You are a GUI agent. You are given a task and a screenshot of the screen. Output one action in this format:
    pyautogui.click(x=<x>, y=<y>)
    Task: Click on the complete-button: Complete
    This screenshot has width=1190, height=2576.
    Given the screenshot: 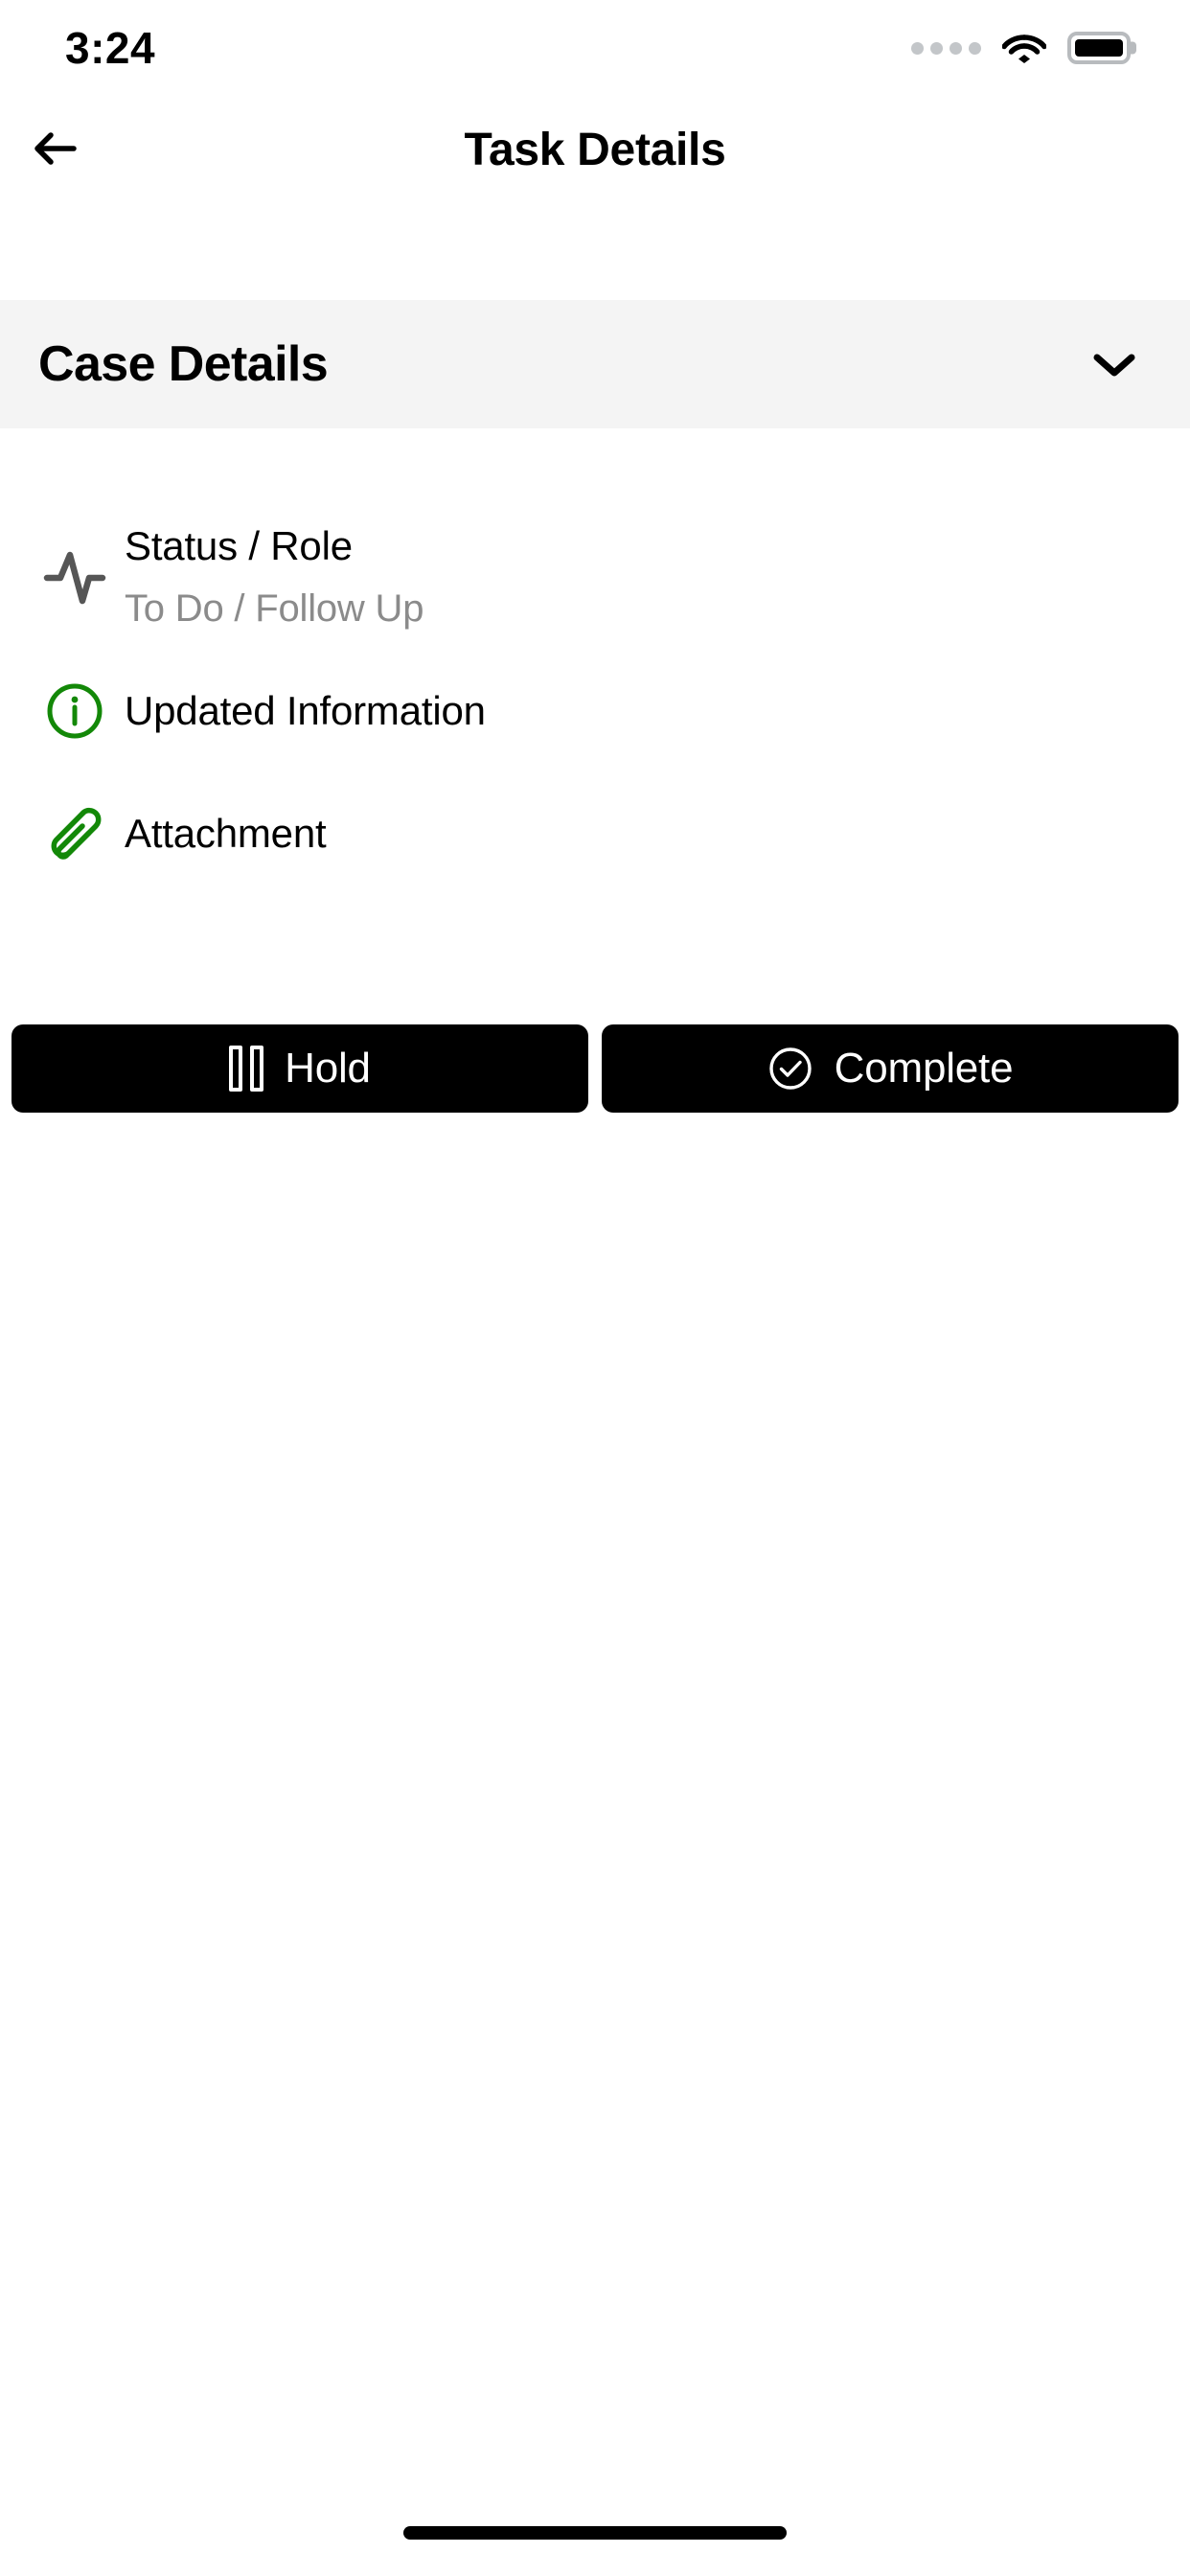 What is the action you would take?
    pyautogui.click(x=890, y=1068)
    